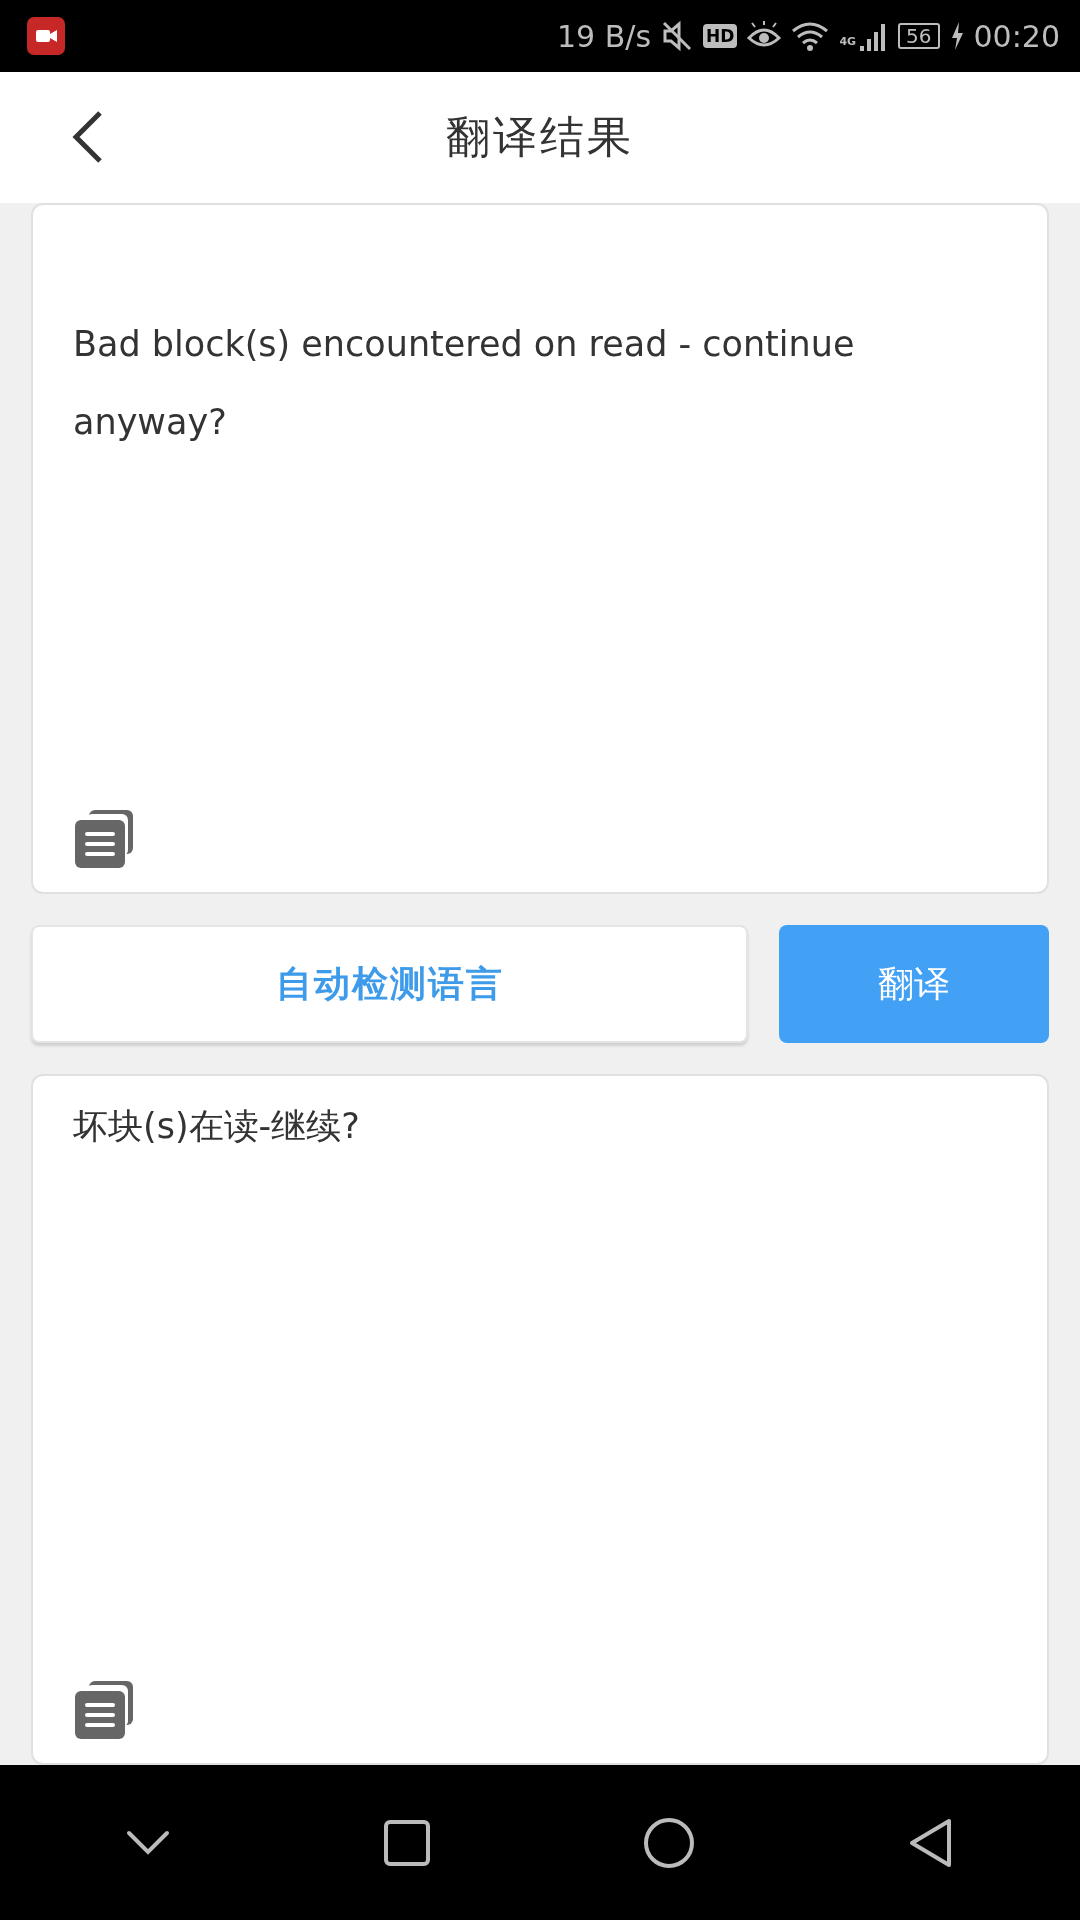  Describe the element at coordinates (46, 36) in the screenshot. I see `screen-recorder-icon` at that location.